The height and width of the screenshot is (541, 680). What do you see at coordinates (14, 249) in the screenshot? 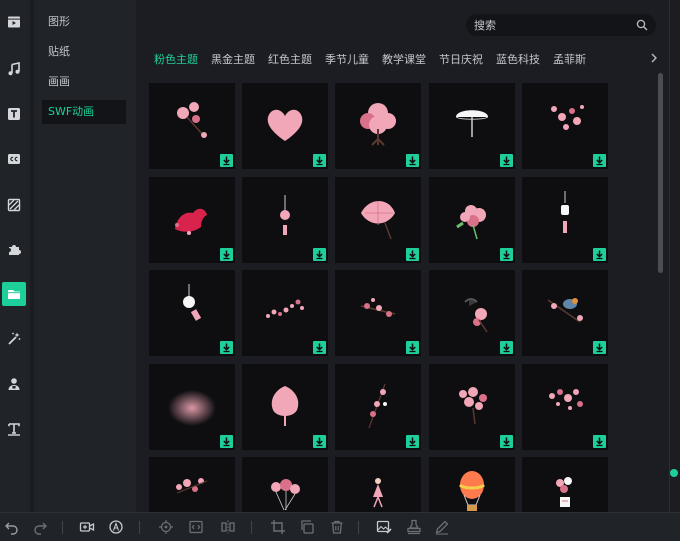
I see `puzzle-icon` at bounding box center [14, 249].